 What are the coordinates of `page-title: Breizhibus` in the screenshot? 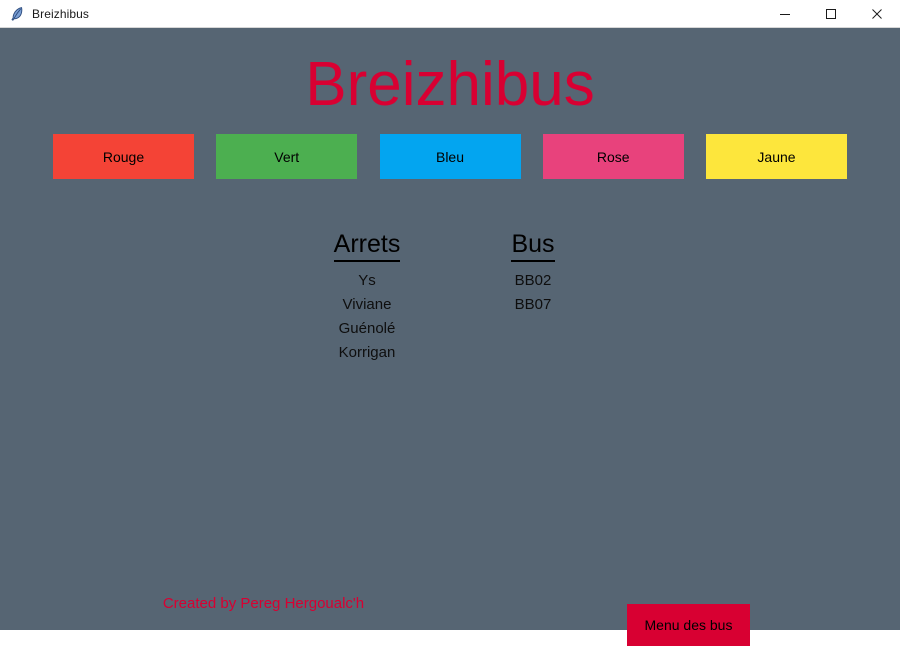 It's located at (450, 84).